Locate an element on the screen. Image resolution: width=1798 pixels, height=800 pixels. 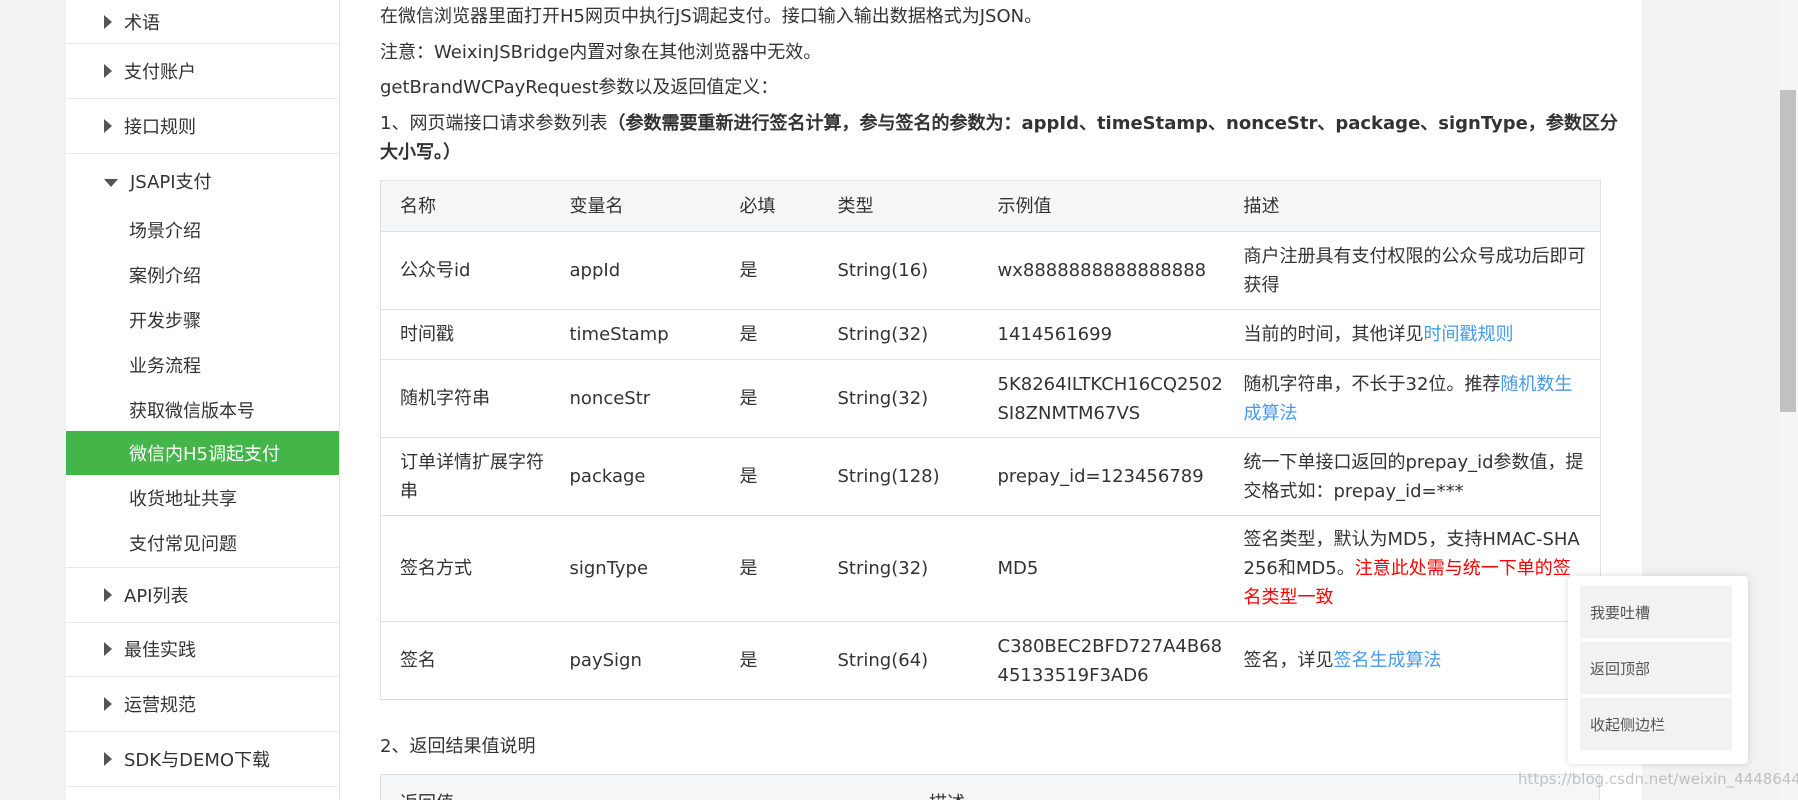
section2-heading: 2、返回结果值说明 is located at coordinates (458, 746).